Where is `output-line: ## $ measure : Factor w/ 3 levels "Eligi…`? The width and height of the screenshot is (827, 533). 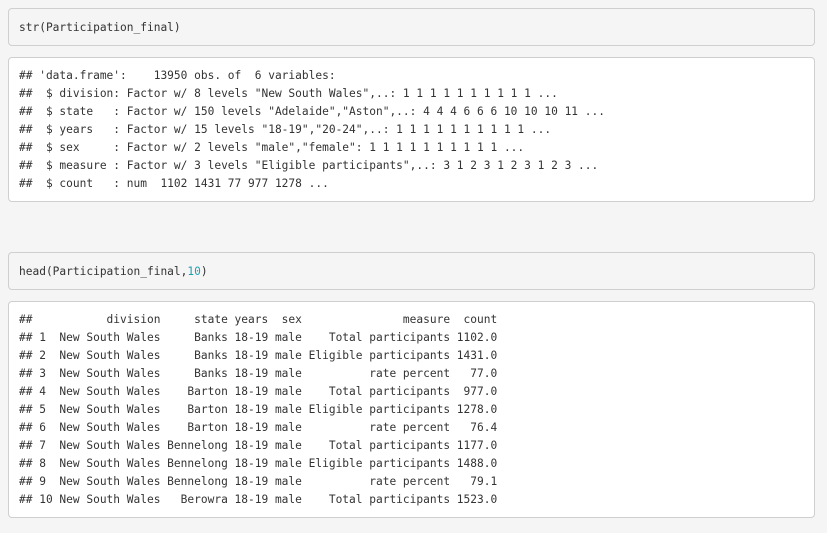
output-line: ## $ measure : Factor w/ 3 levels "Eligi… is located at coordinates (309, 165).